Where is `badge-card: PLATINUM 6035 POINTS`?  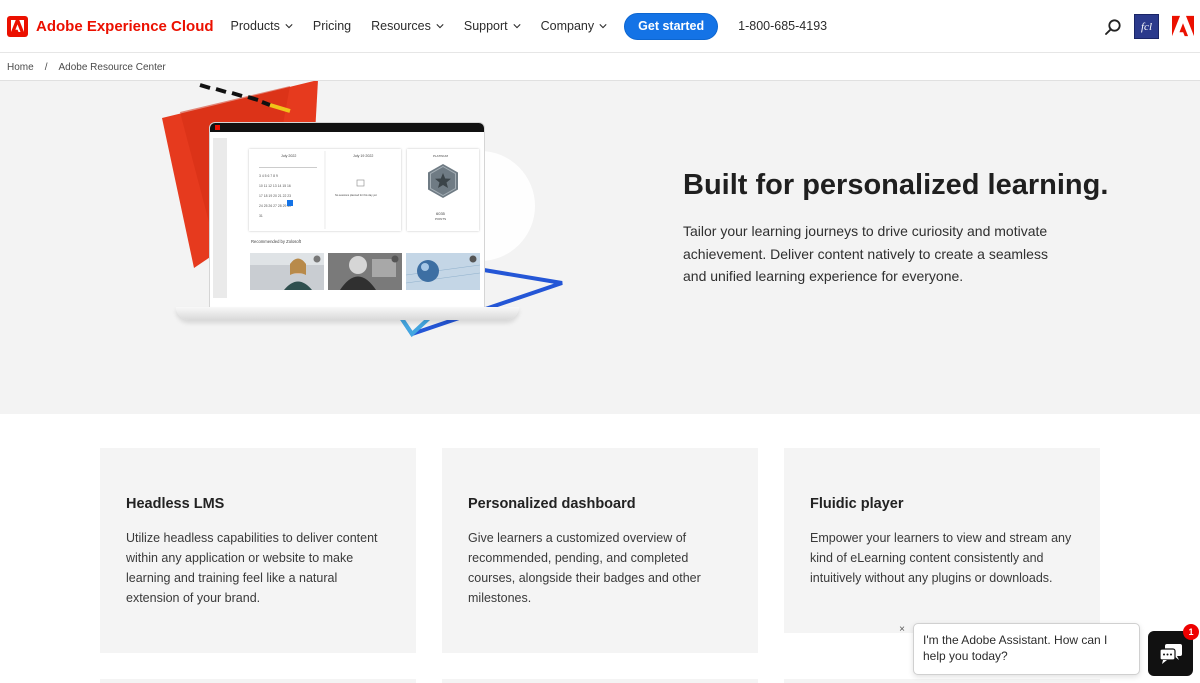
badge-card: PLATINUM 6035 POINTS is located at coordinates (443, 190).